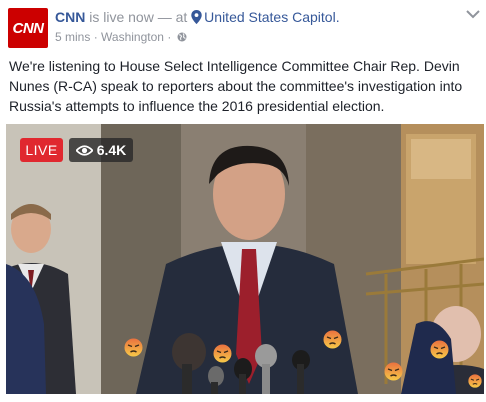 This screenshot has height=402, width=486. I want to click on location-link: United States Capitol., so click(271, 17).